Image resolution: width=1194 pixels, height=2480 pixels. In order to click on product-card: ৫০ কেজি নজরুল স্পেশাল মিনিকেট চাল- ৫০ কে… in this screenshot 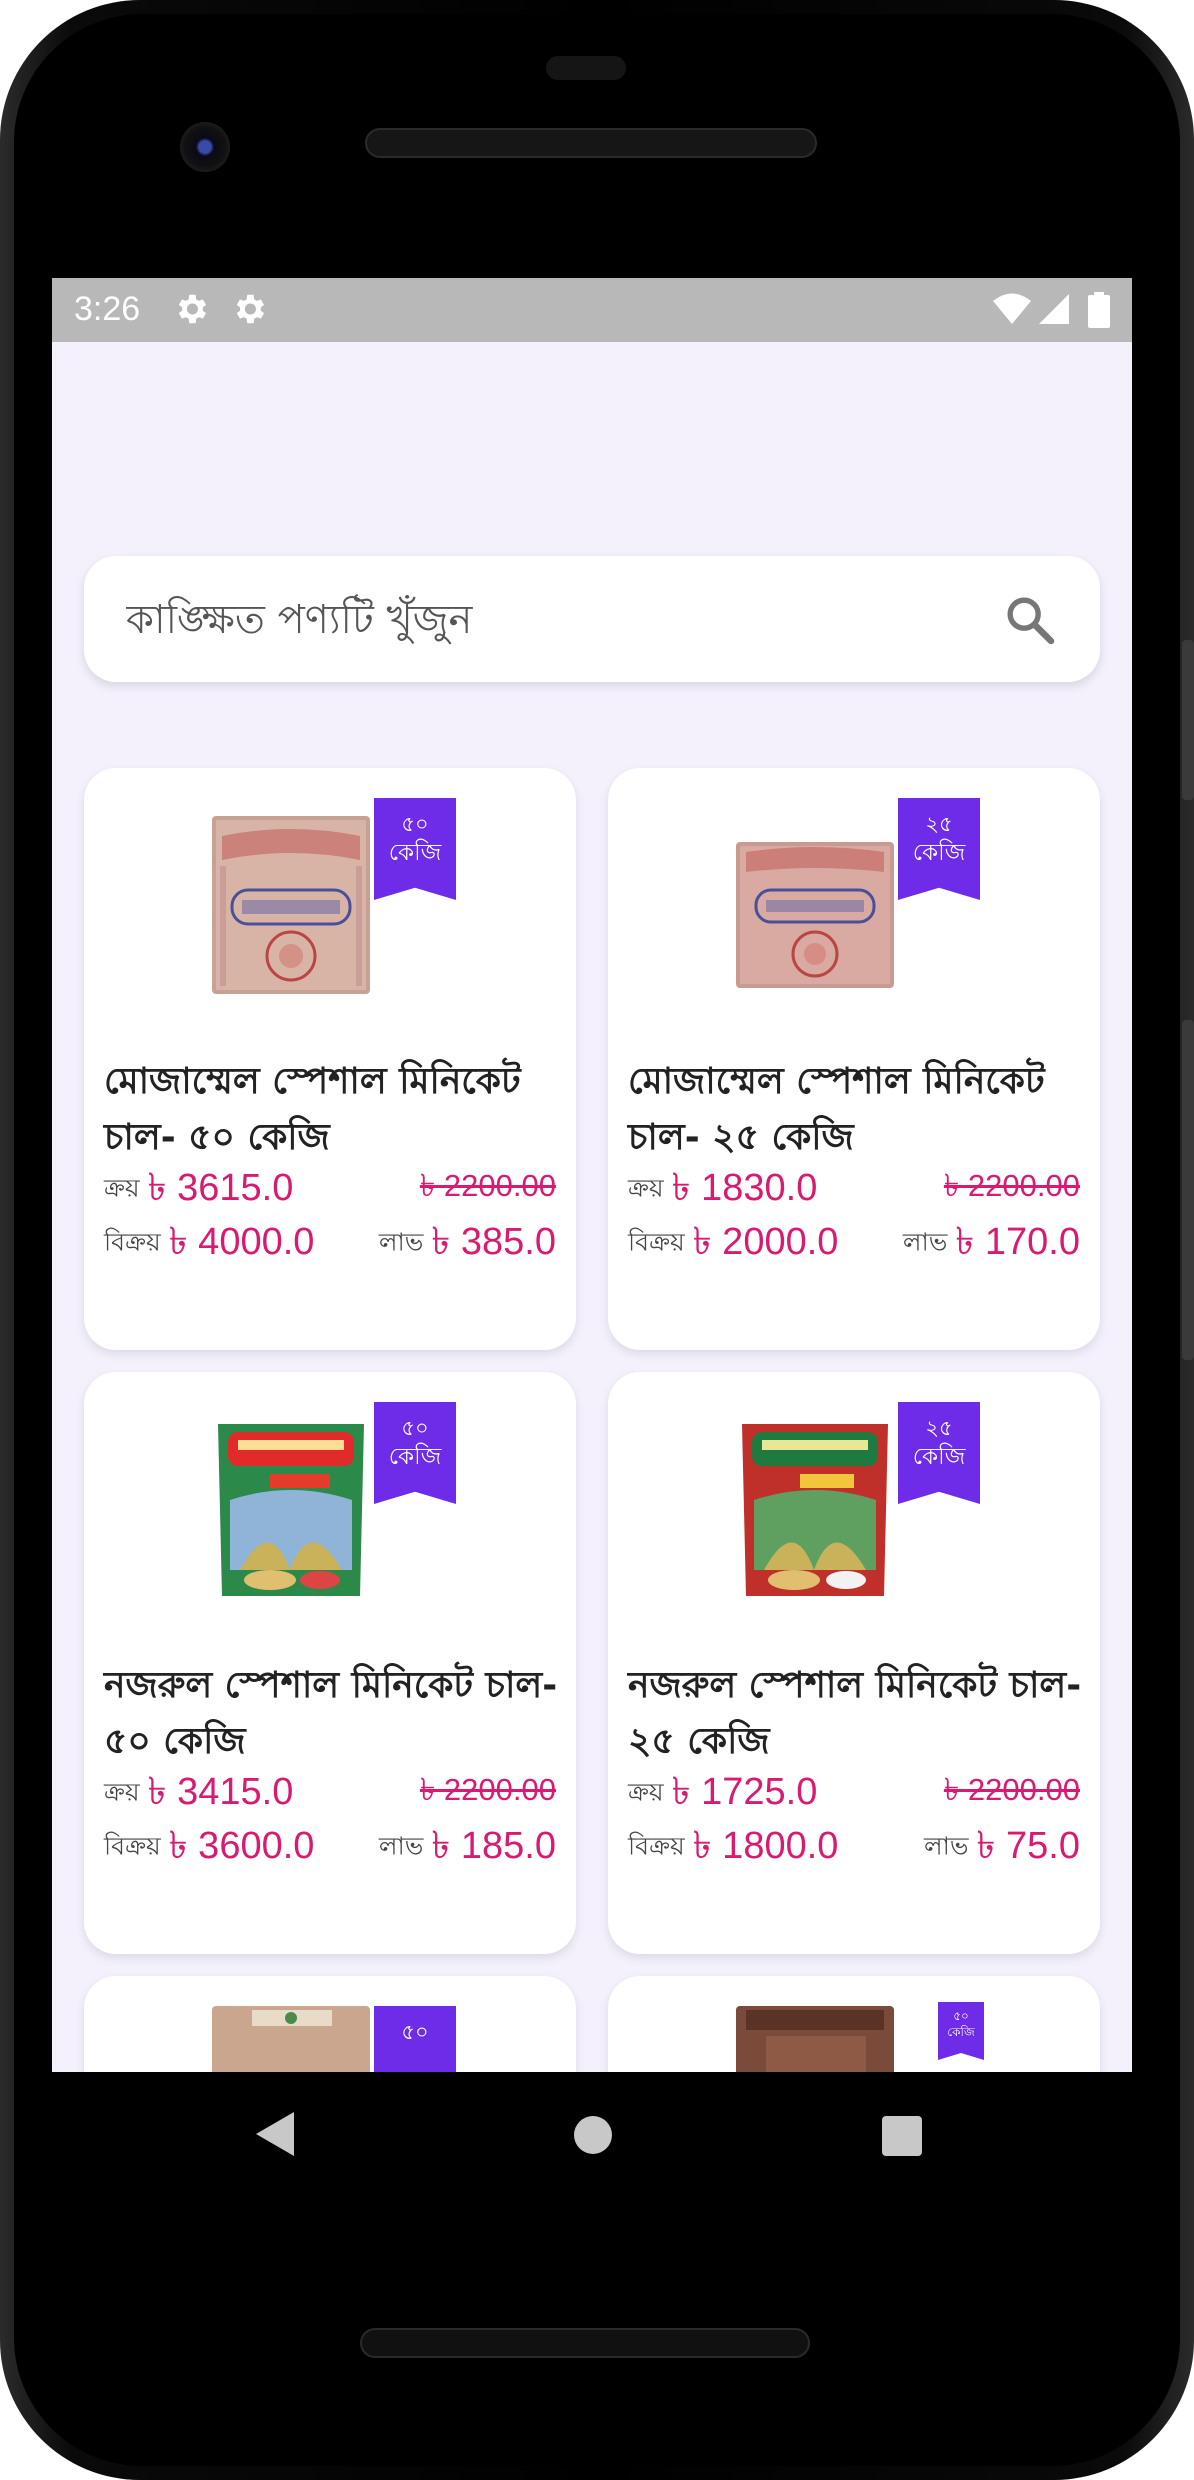, I will do `click(330, 1663)`.